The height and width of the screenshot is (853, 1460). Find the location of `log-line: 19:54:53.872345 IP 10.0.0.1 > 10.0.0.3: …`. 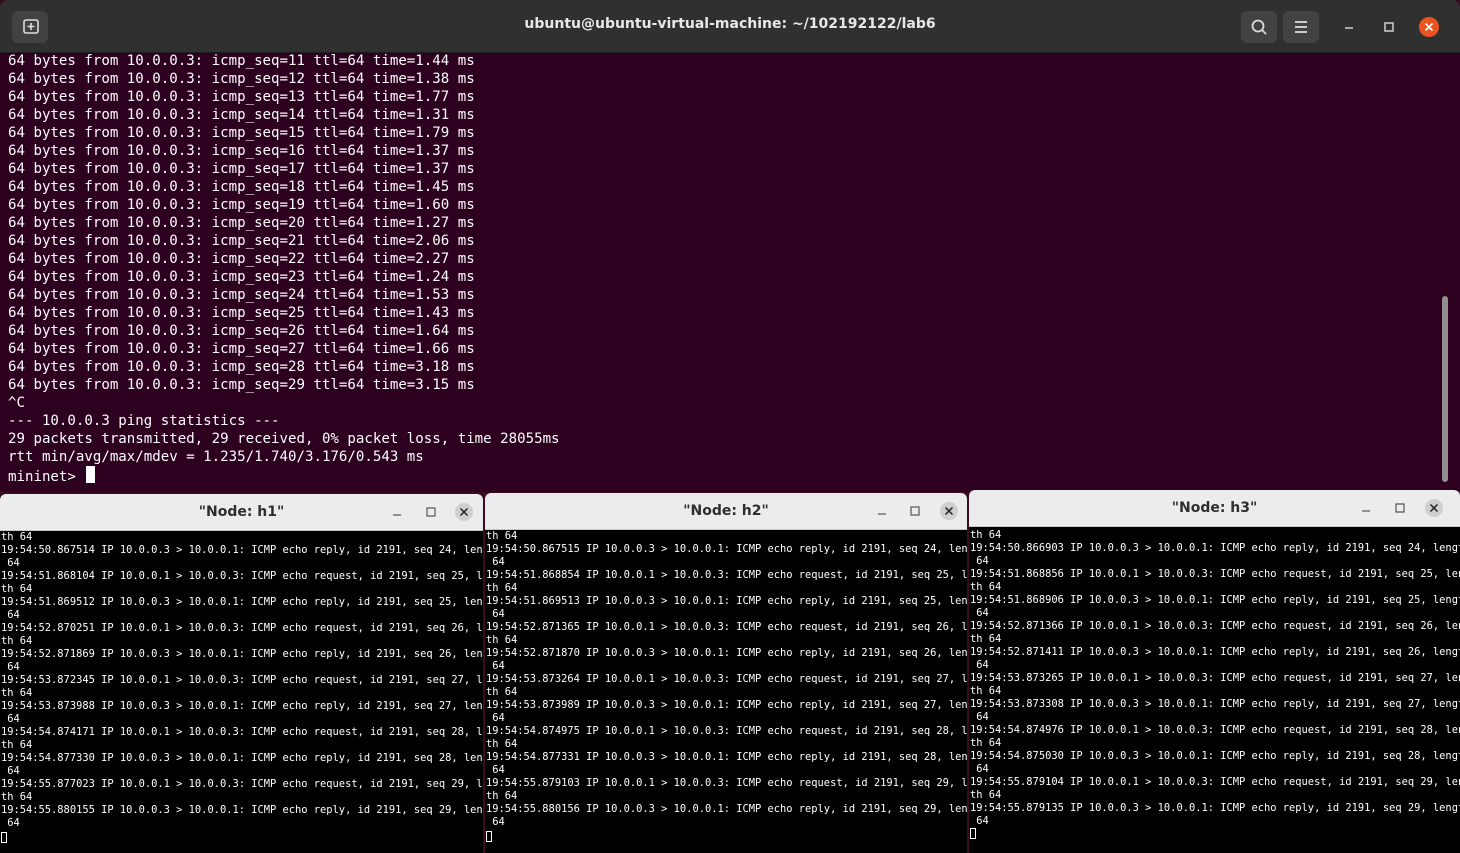

log-line: 19:54:53.872345 IP 10.0.0.1 > 10.0.0.3: … is located at coordinates (242, 680).